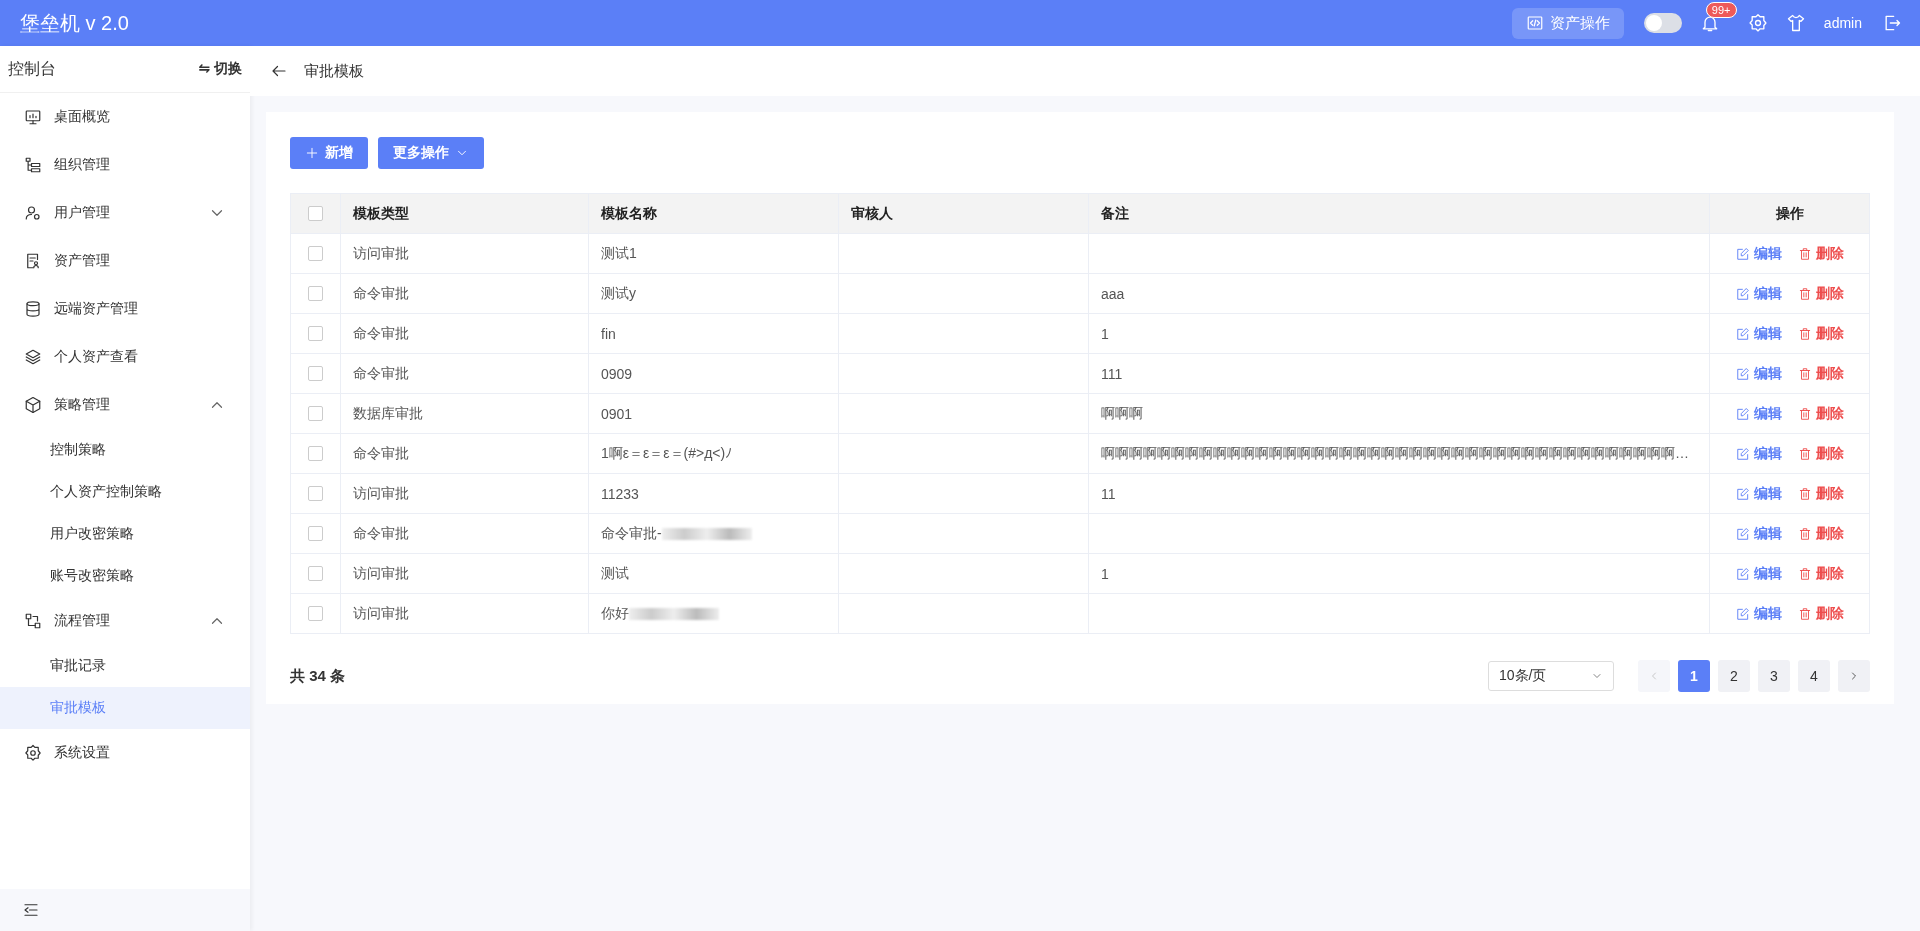  Describe the element at coordinates (618, 292) in the screenshot. I see `table-cell: 测试y` at that location.